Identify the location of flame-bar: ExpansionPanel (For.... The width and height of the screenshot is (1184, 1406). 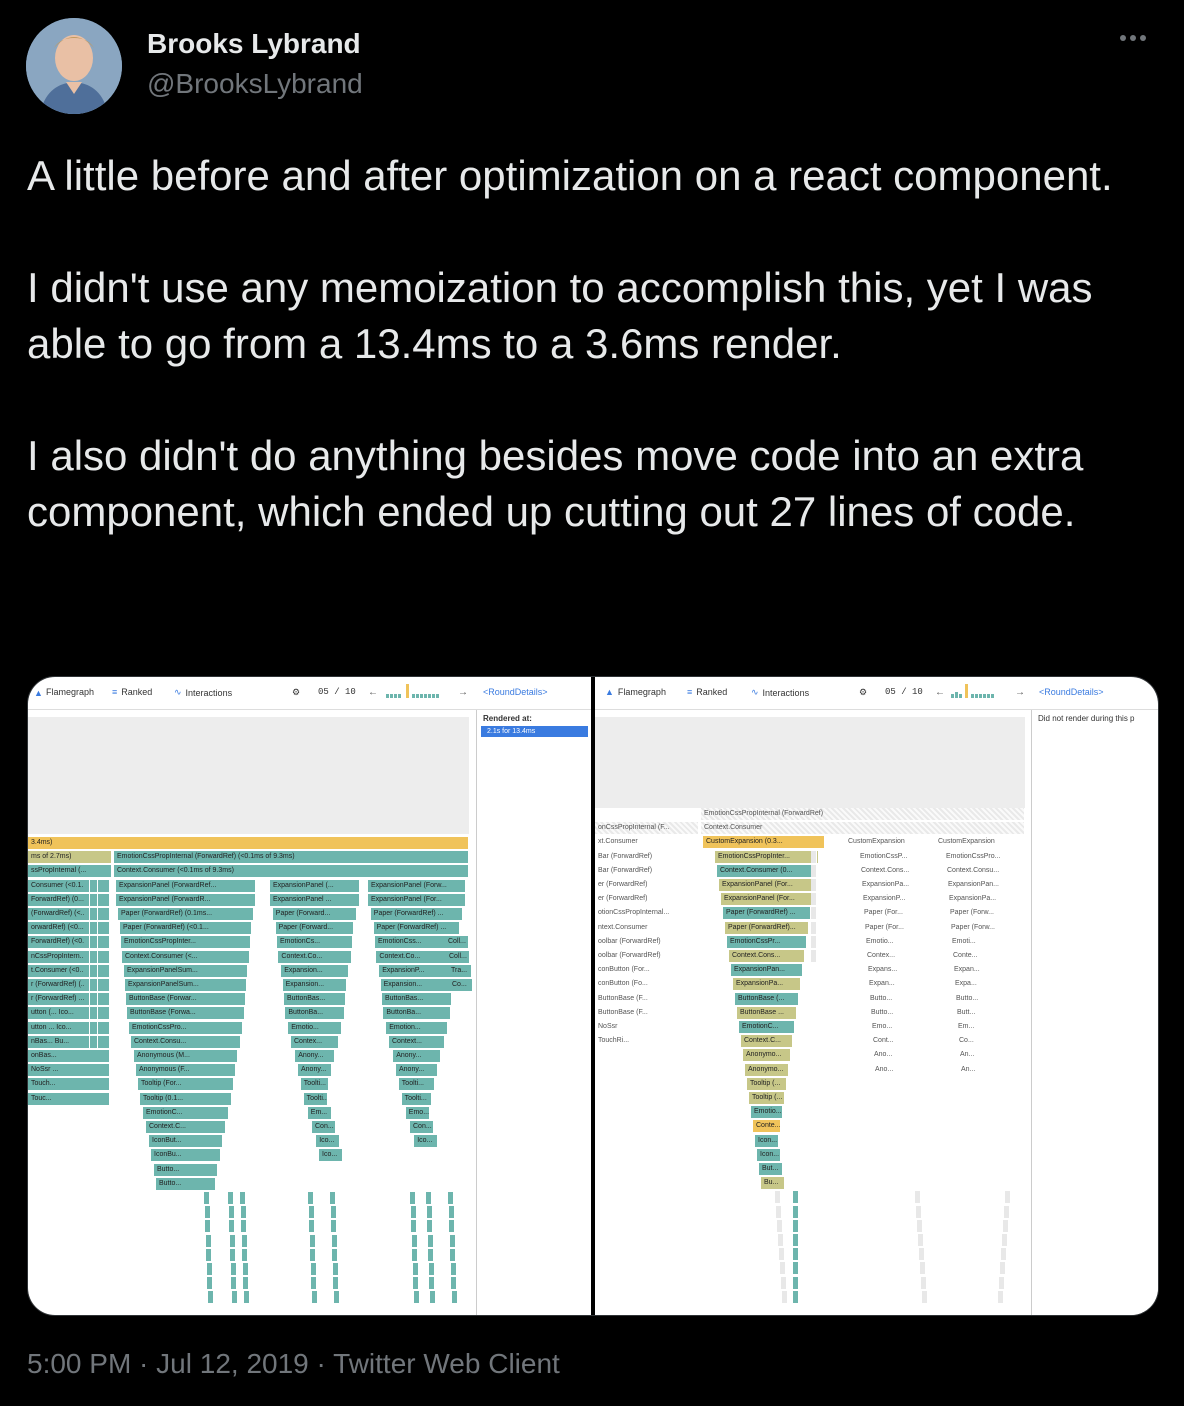
(767, 899).